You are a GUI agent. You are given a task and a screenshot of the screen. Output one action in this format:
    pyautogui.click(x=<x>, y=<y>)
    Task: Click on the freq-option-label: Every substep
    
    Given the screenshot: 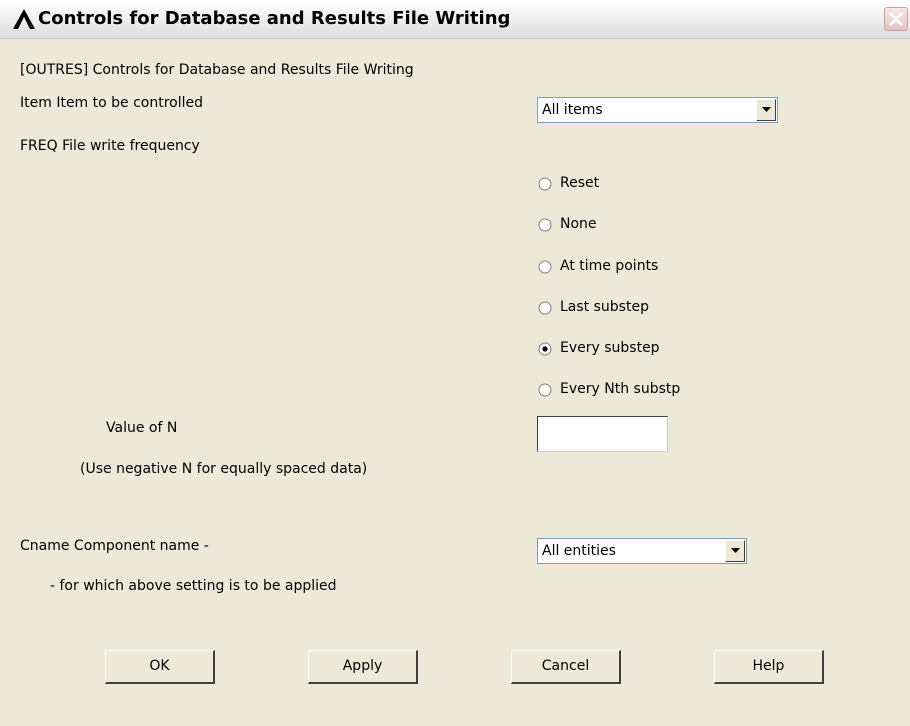 What is the action you would take?
    pyautogui.click(x=610, y=348)
    